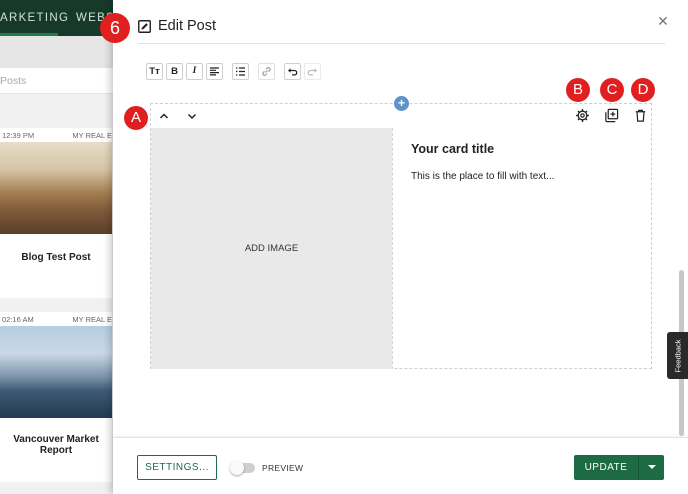 This screenshot has height=494, width=688. I want to click on undo-icon, so click(293, 72).